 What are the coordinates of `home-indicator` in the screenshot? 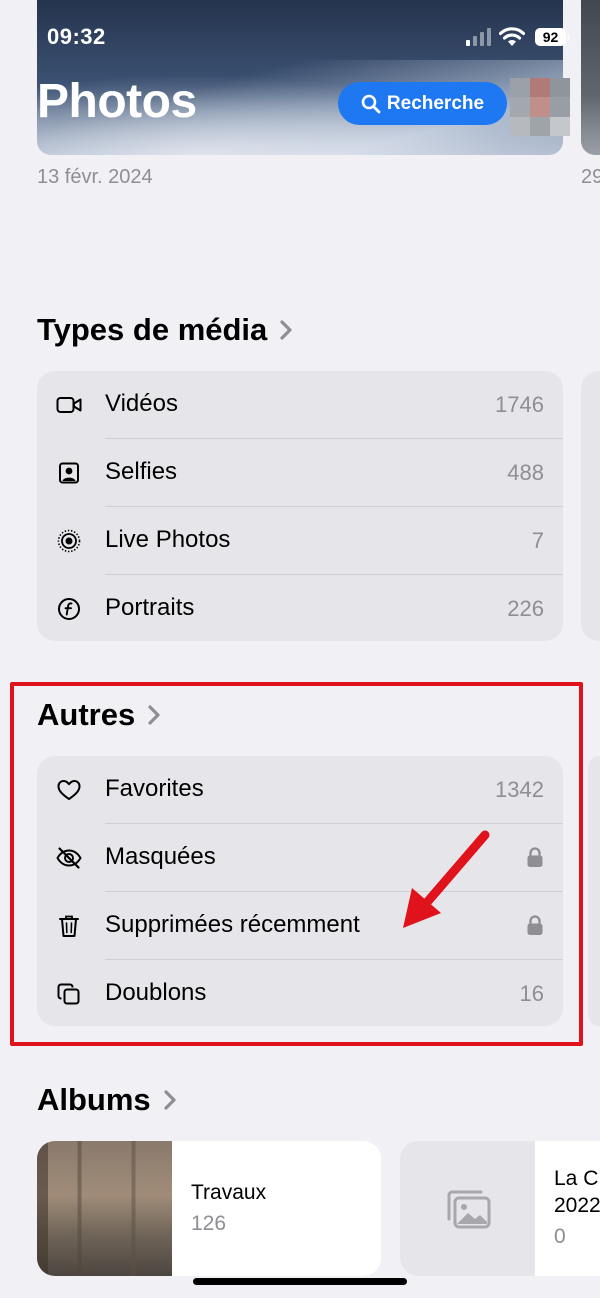 It's located at (300, 1281).